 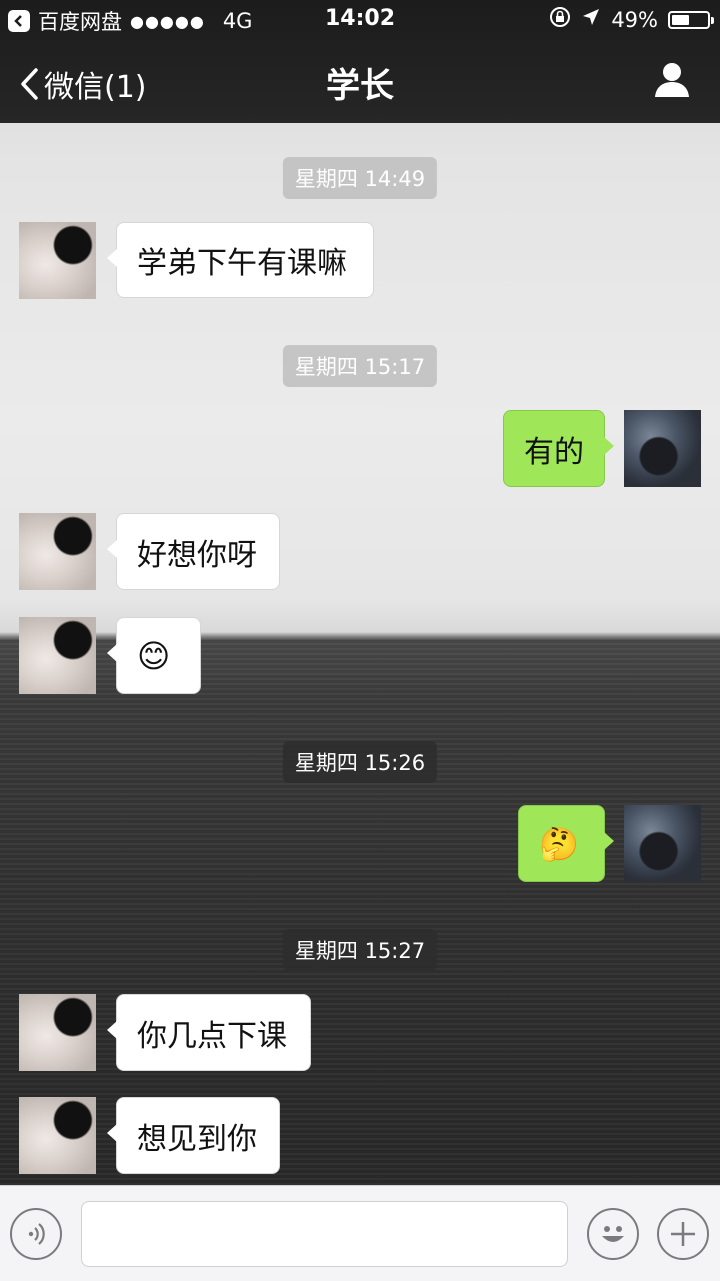 I want to click on battery-icon, so click(x=691, y=19).